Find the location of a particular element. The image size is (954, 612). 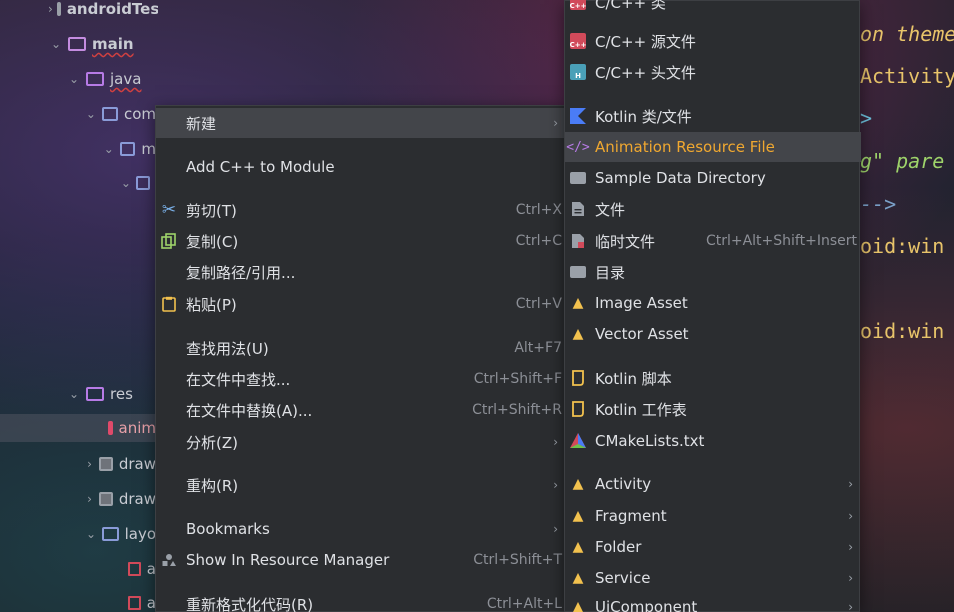

submenu-item-image-asset: ▲ Image Asset is located at coordinates (712, 303).